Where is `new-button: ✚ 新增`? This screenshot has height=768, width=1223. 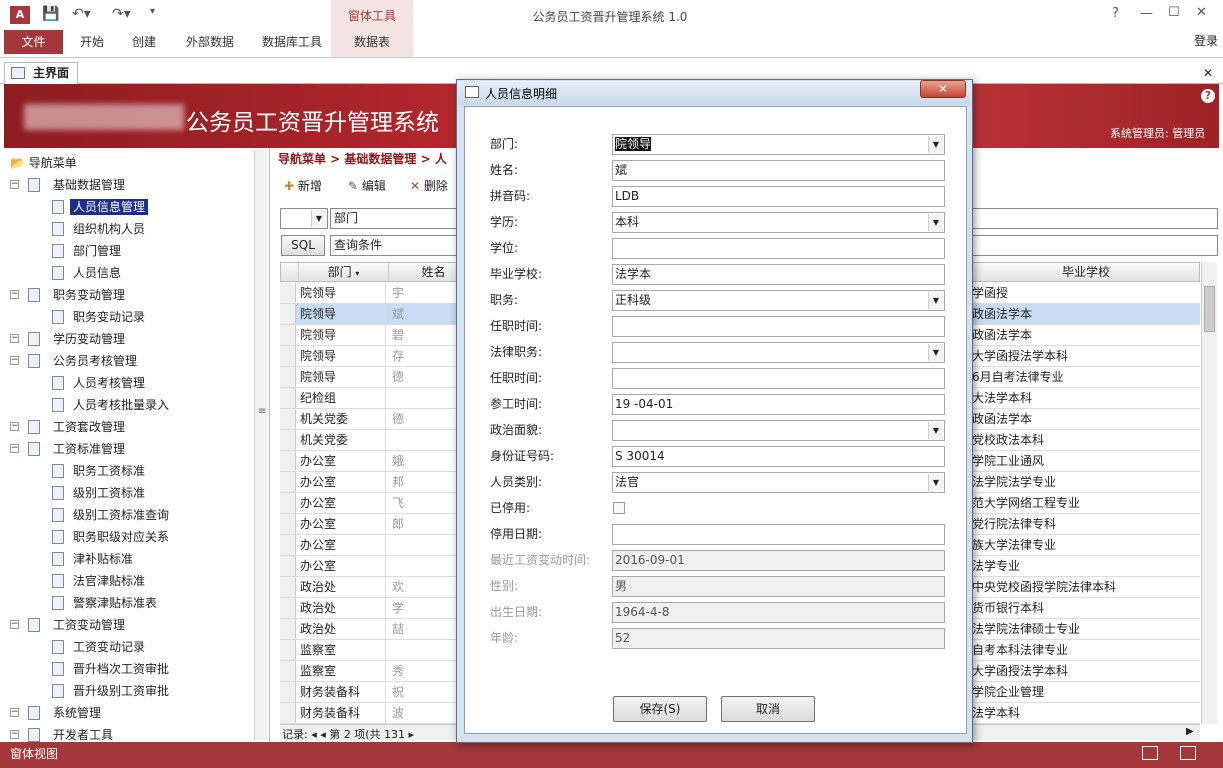 new-button: ✚ 新增 is located at coordinates (303, 186).